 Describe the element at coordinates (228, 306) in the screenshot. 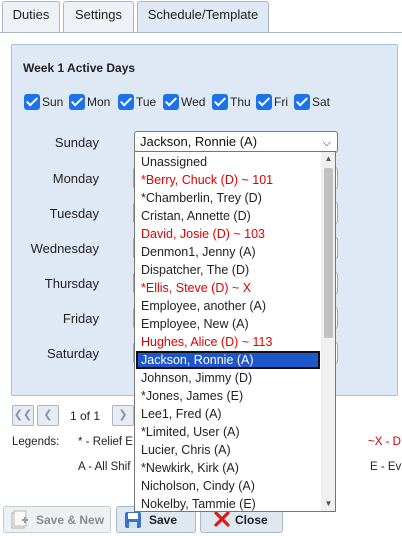

I see `list-item: Employee, another (A)` at that location.